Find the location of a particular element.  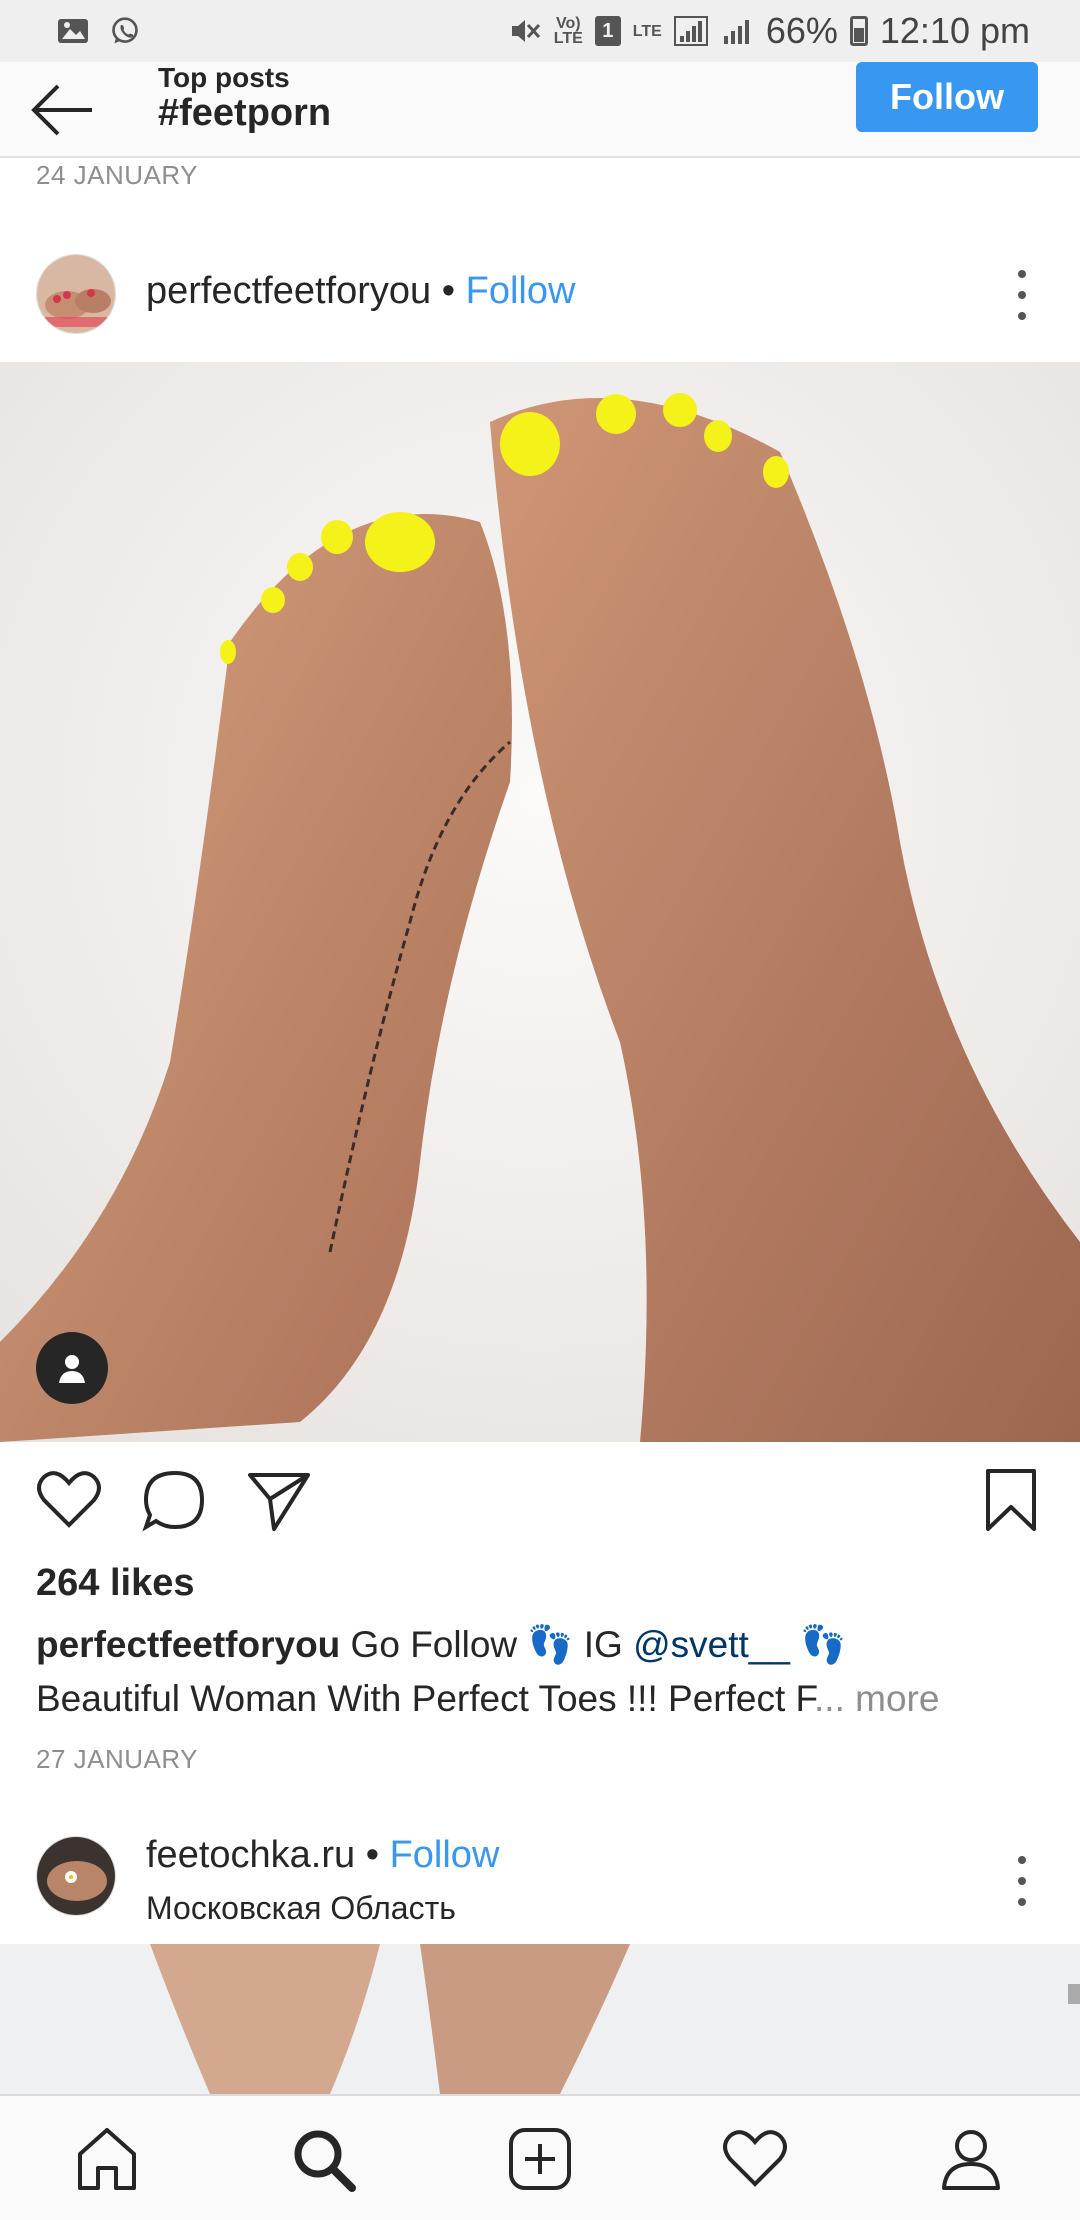

mute-icon is located at coordinates (525, 31).